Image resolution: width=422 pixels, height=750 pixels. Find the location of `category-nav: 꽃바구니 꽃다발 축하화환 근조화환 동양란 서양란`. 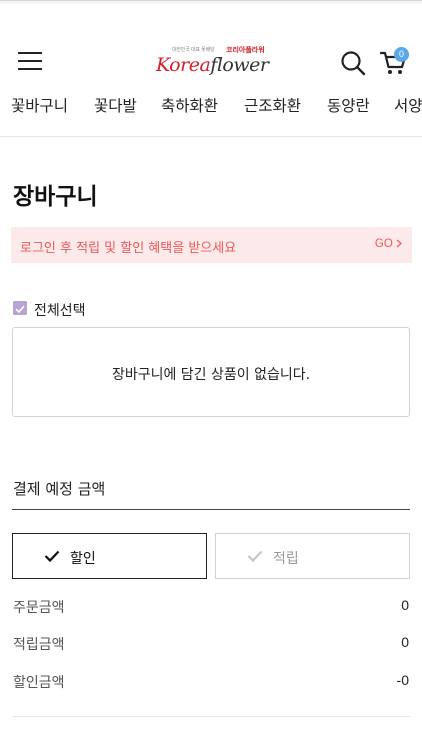

category-nav: 꽃바구니 꽃다발 축하화환 근조화환 동양란 서양란 is located at coordinates (211, 109).